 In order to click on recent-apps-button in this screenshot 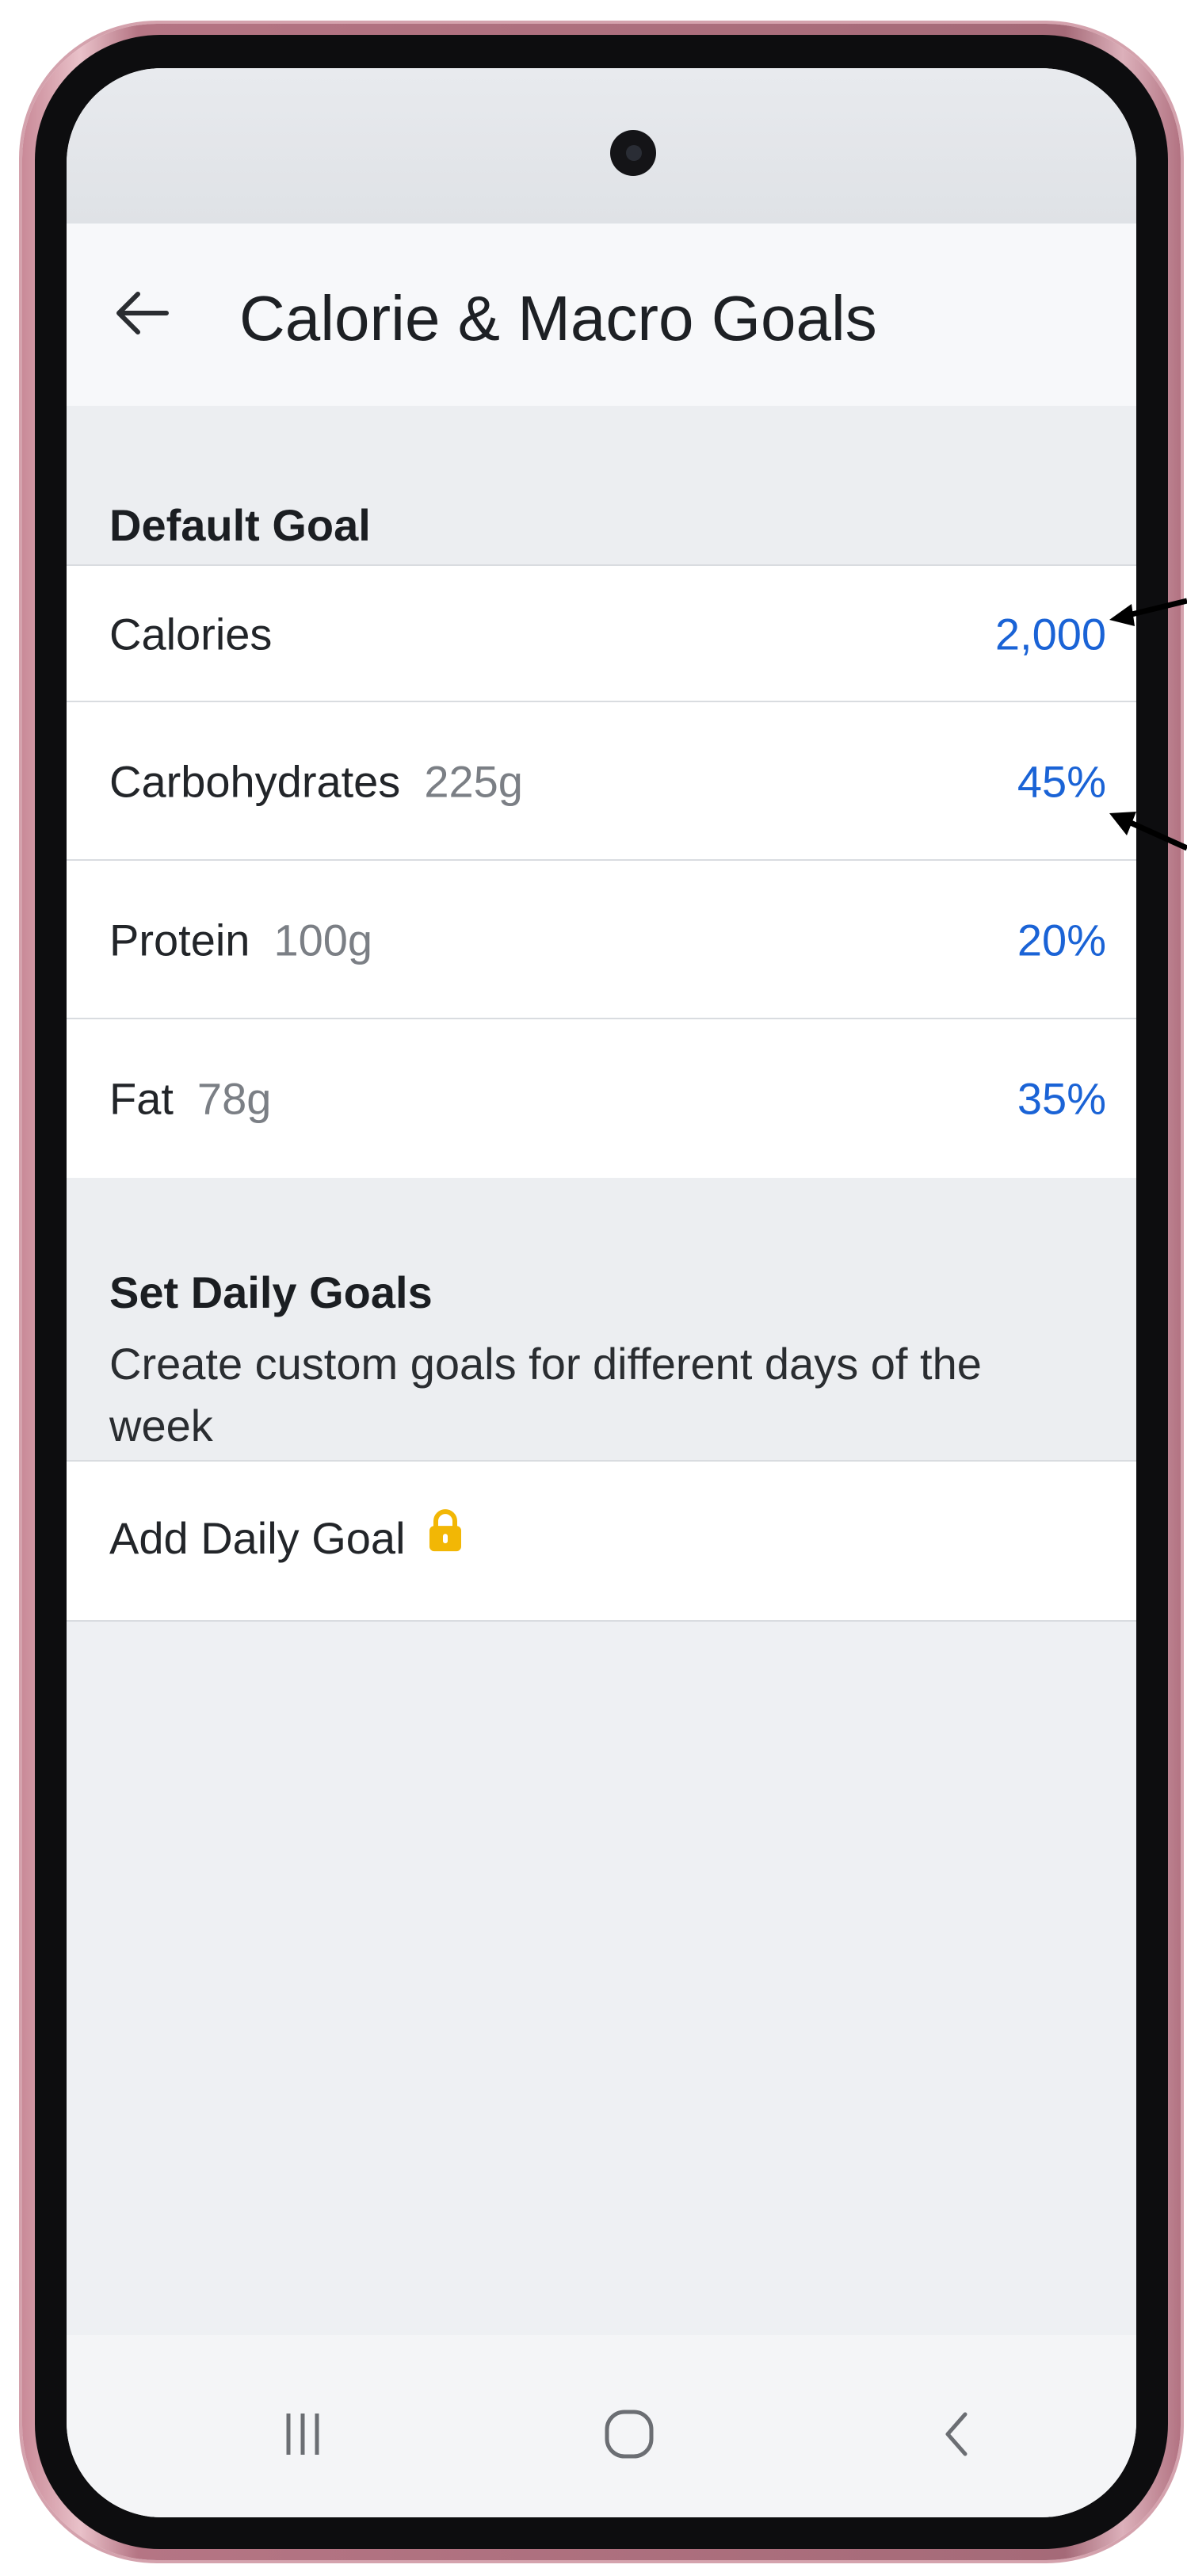, I will do `click(302, 2434)`.